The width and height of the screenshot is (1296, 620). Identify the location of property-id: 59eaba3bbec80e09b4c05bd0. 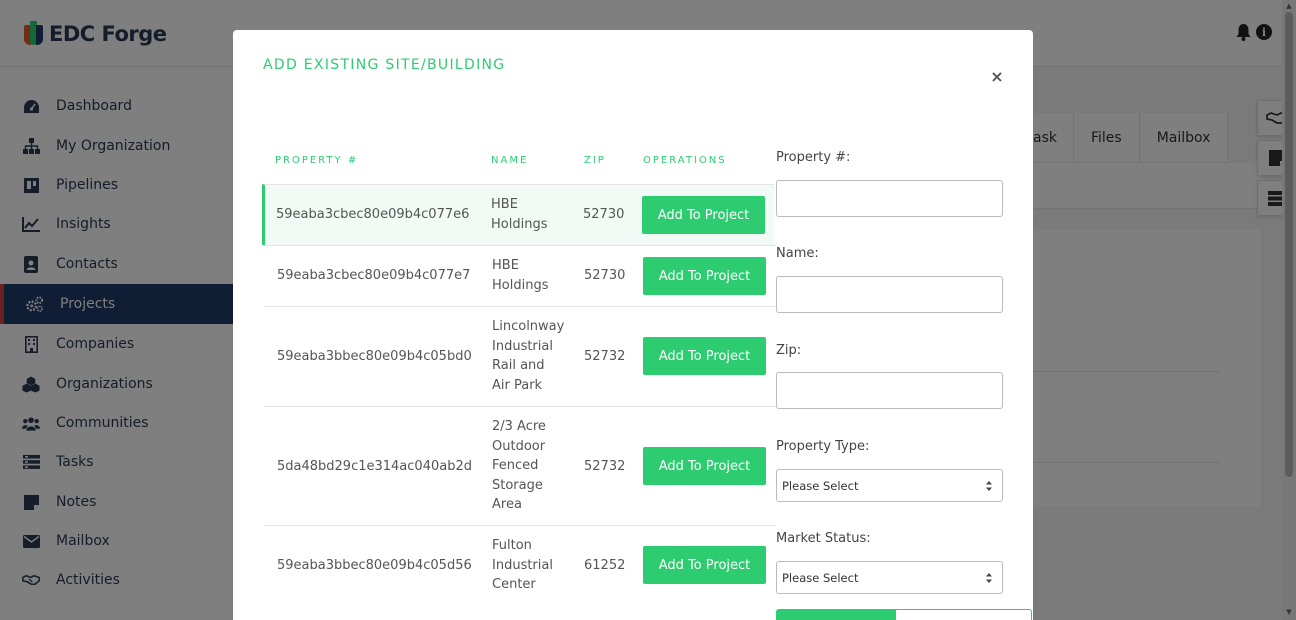
(374, 356).